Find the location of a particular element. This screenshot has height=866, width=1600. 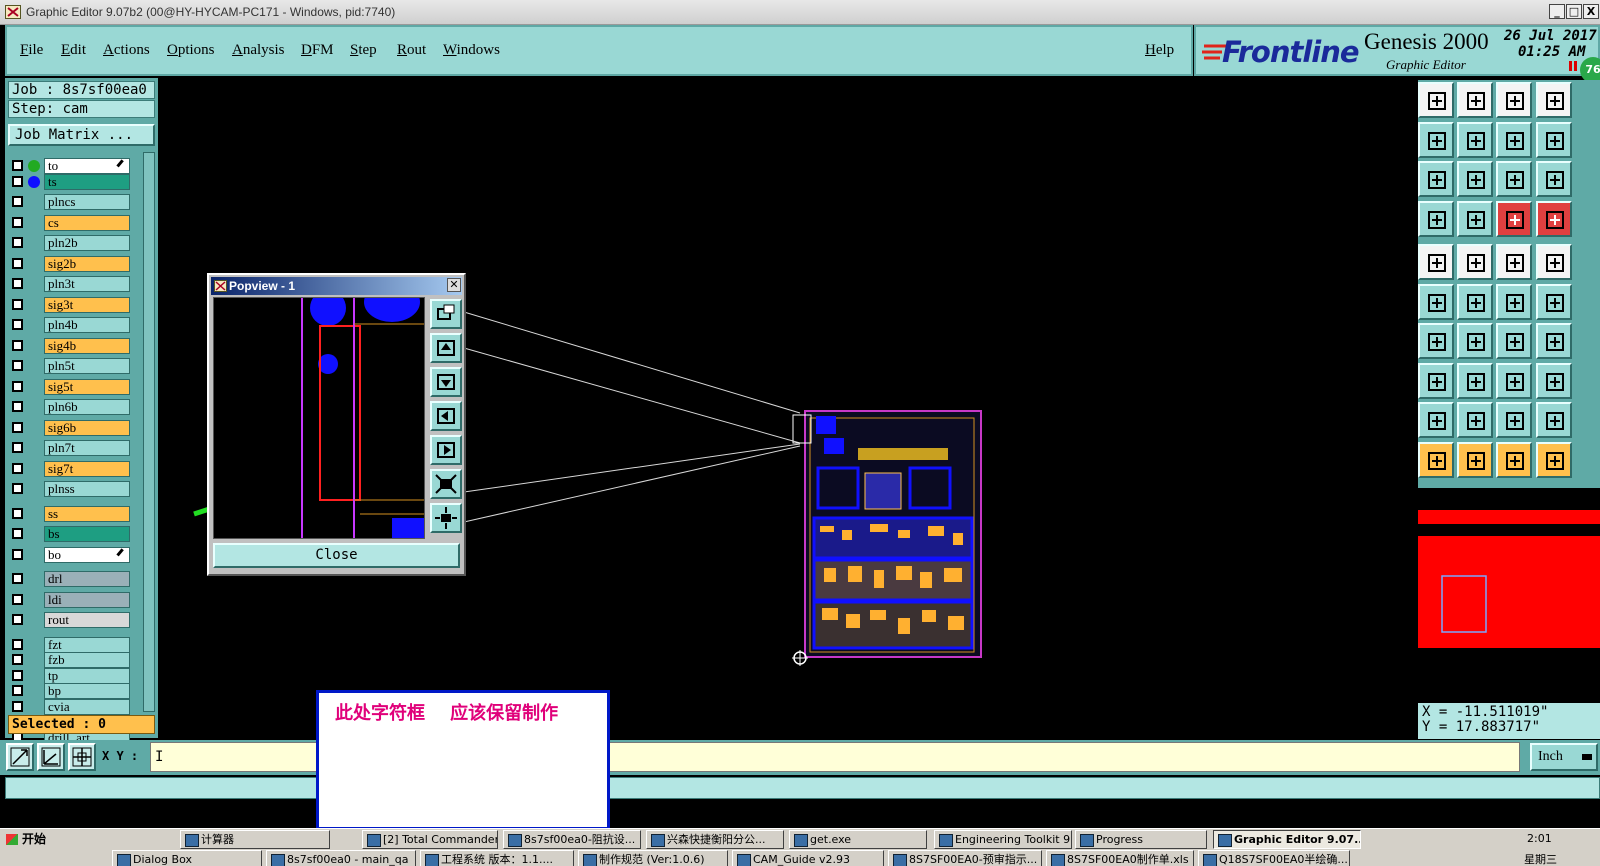

layer-scrollbar is located at coordinates (149, 432).